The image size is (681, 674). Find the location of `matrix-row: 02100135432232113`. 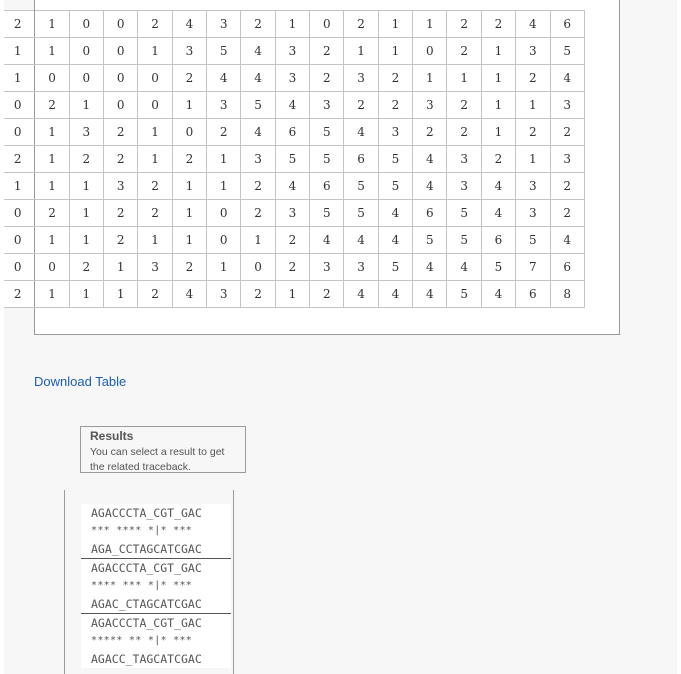

matrix-row: 02100135432232113 is located at coordinates (293, 105).